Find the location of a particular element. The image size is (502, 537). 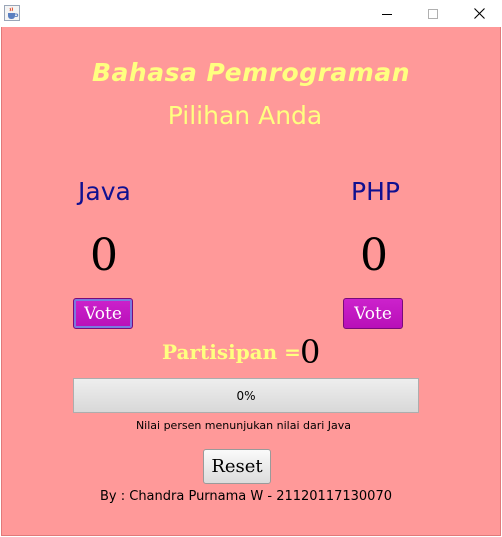

java-percentage-progress-bar: 0% is located at coordinates (246, 395).